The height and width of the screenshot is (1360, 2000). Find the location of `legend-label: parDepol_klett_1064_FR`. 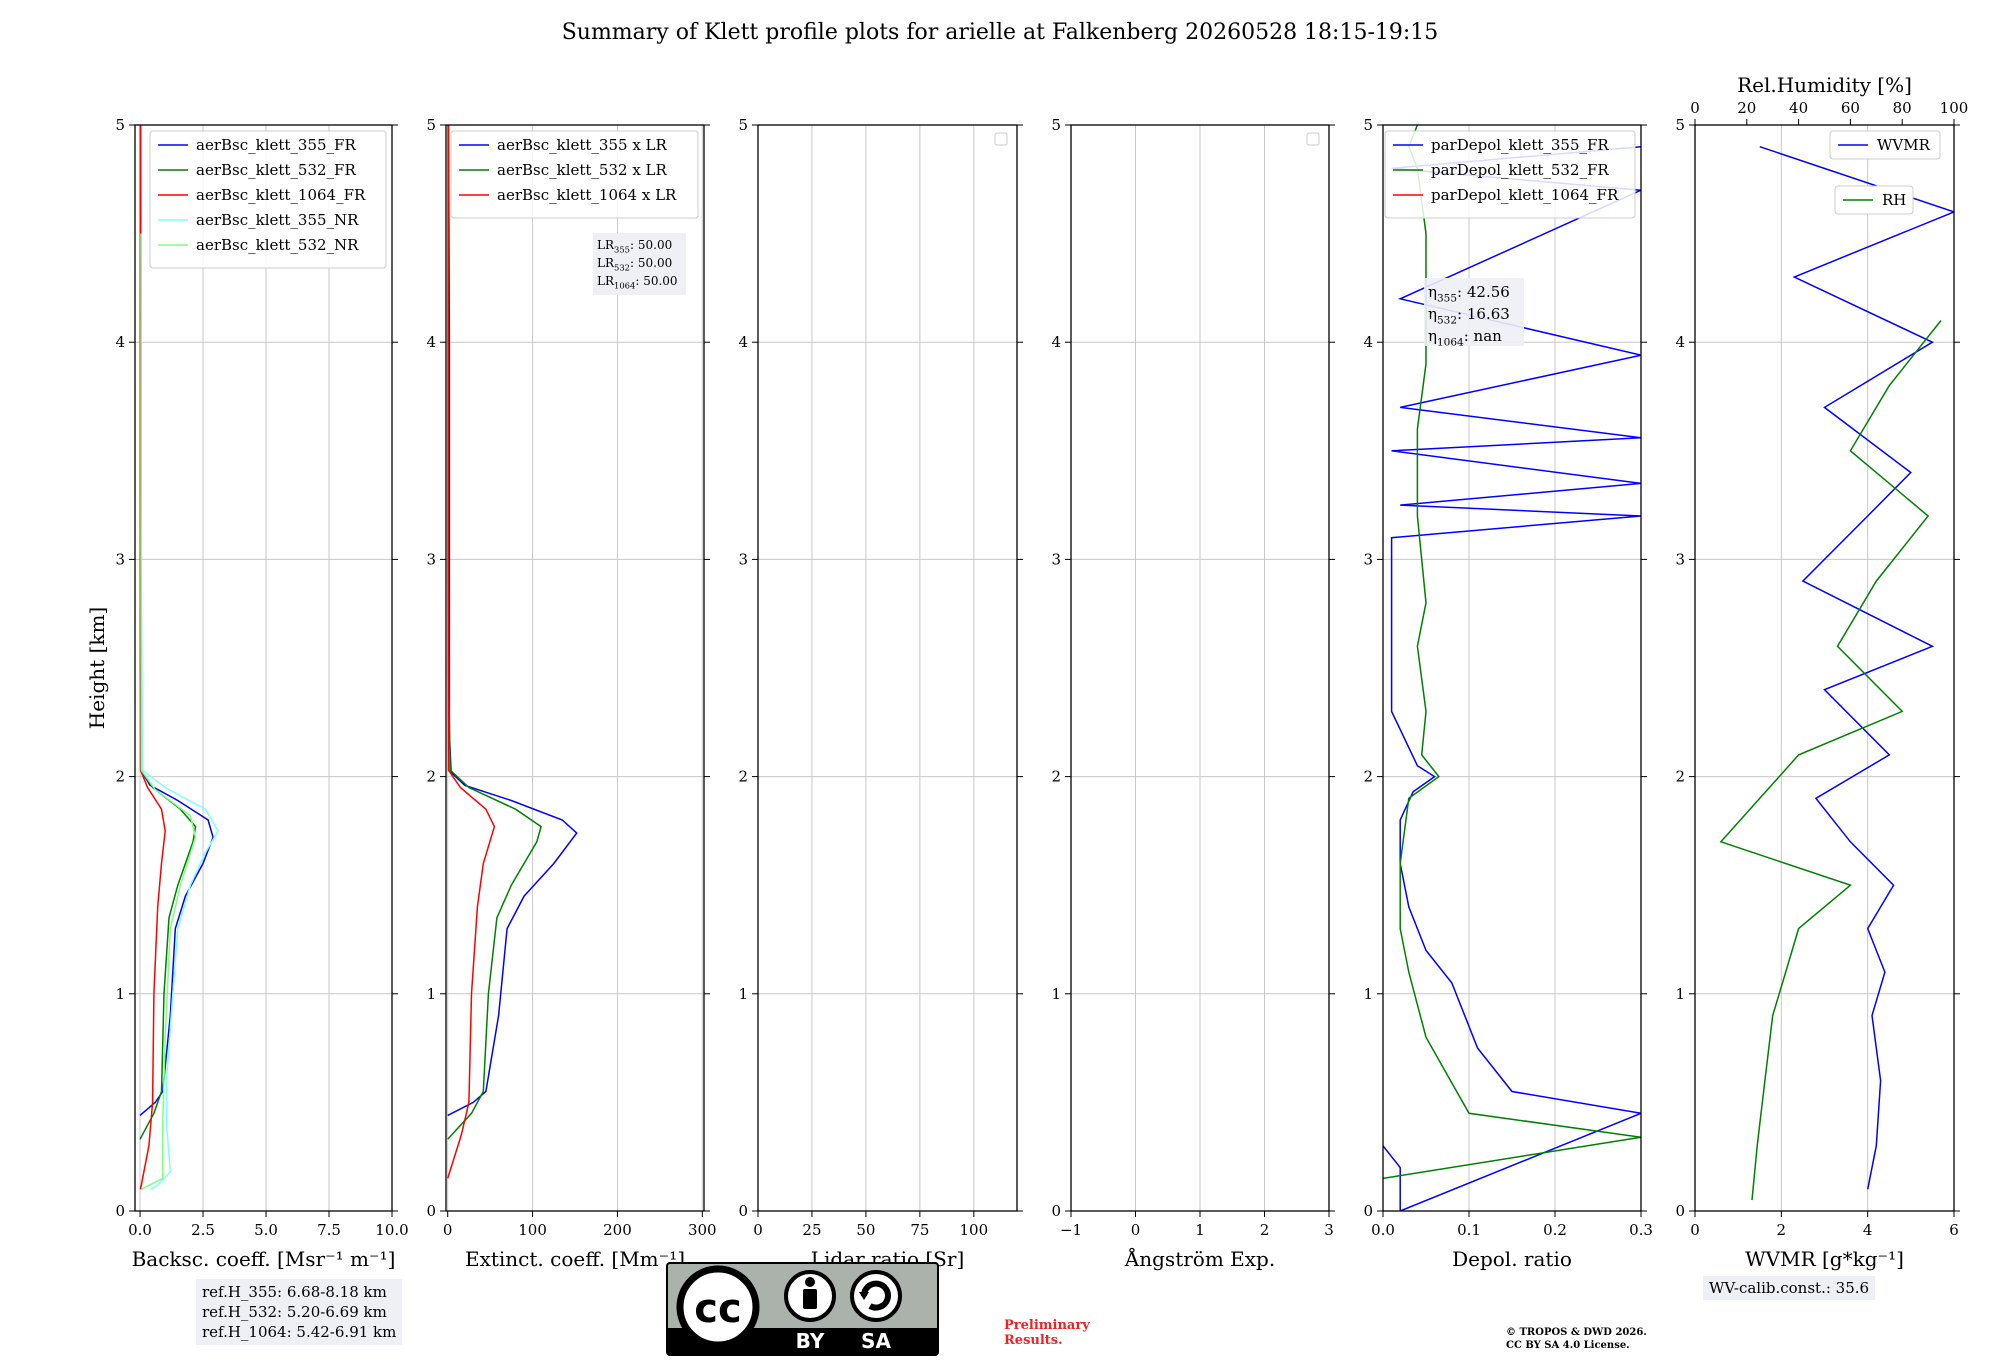

legend-label: parDepol_klett_1064_FR is located at coordinates (1525, 195).